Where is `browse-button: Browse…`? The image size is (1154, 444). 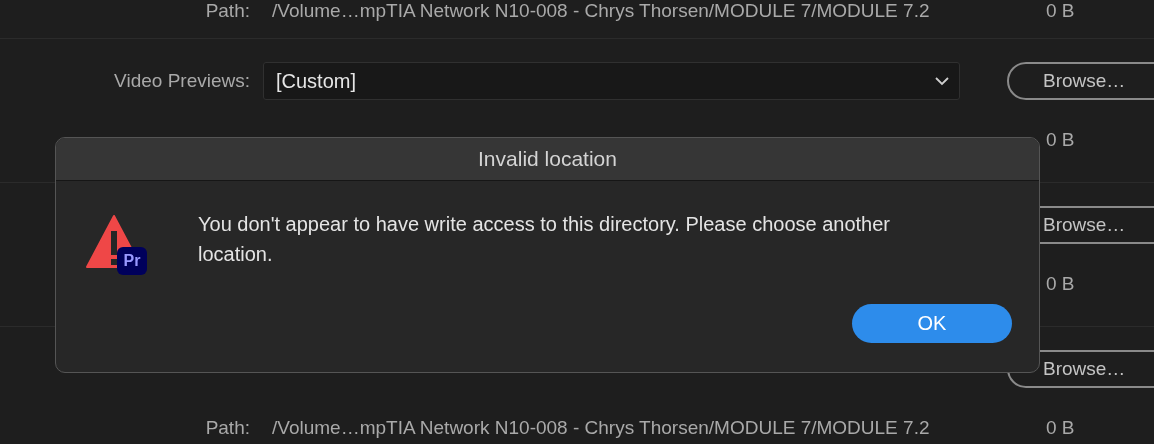
browse-button: Browse… is located at coordinates (1080, 81).